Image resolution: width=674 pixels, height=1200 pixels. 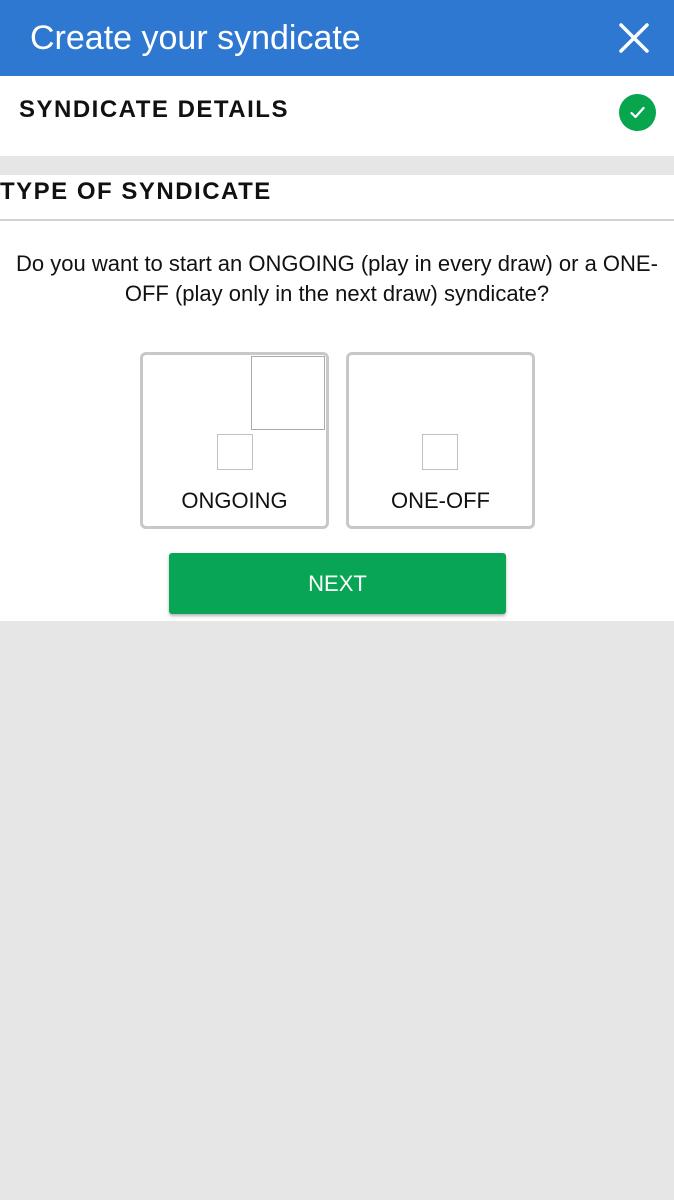 What do you see at coordinates (440, 452) in the screenshot?
I see `one-off-icon` at bounding box center [440, 452].